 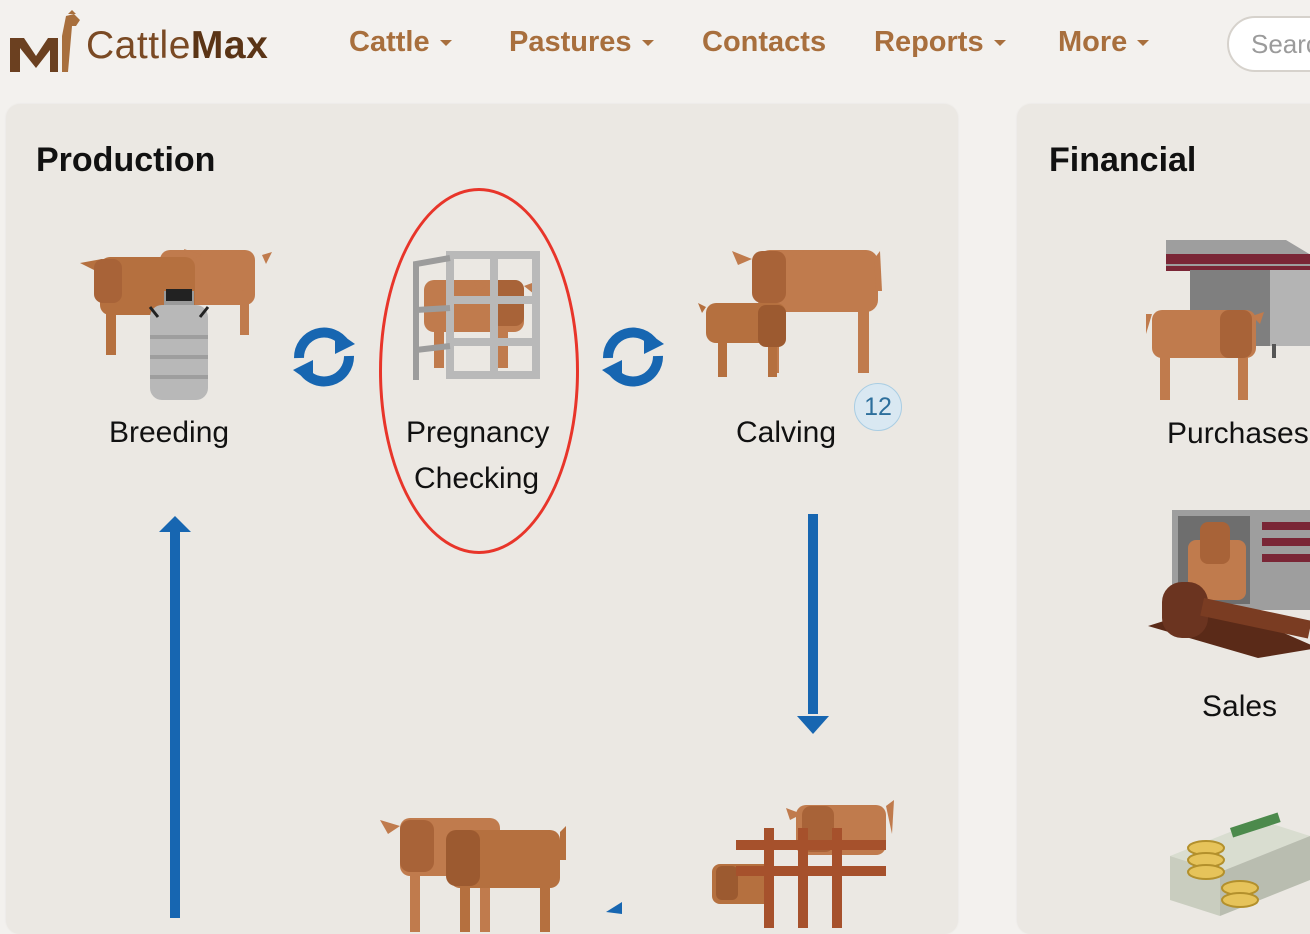 What do you see at coordinates (790, 313) in the screenshot?
I see `cow-and-calf-icon` at bounding box center [790, 313].